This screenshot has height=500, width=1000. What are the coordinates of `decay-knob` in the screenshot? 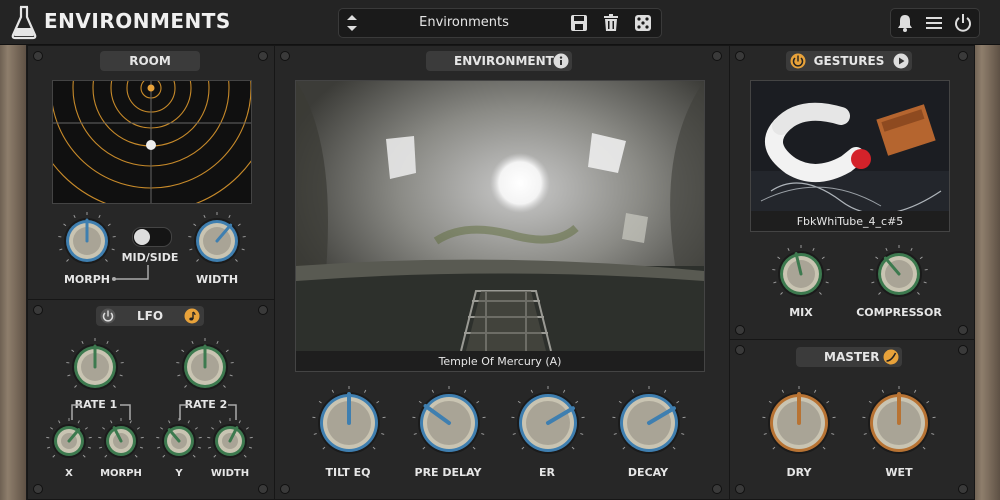 It's located at (649, 425).